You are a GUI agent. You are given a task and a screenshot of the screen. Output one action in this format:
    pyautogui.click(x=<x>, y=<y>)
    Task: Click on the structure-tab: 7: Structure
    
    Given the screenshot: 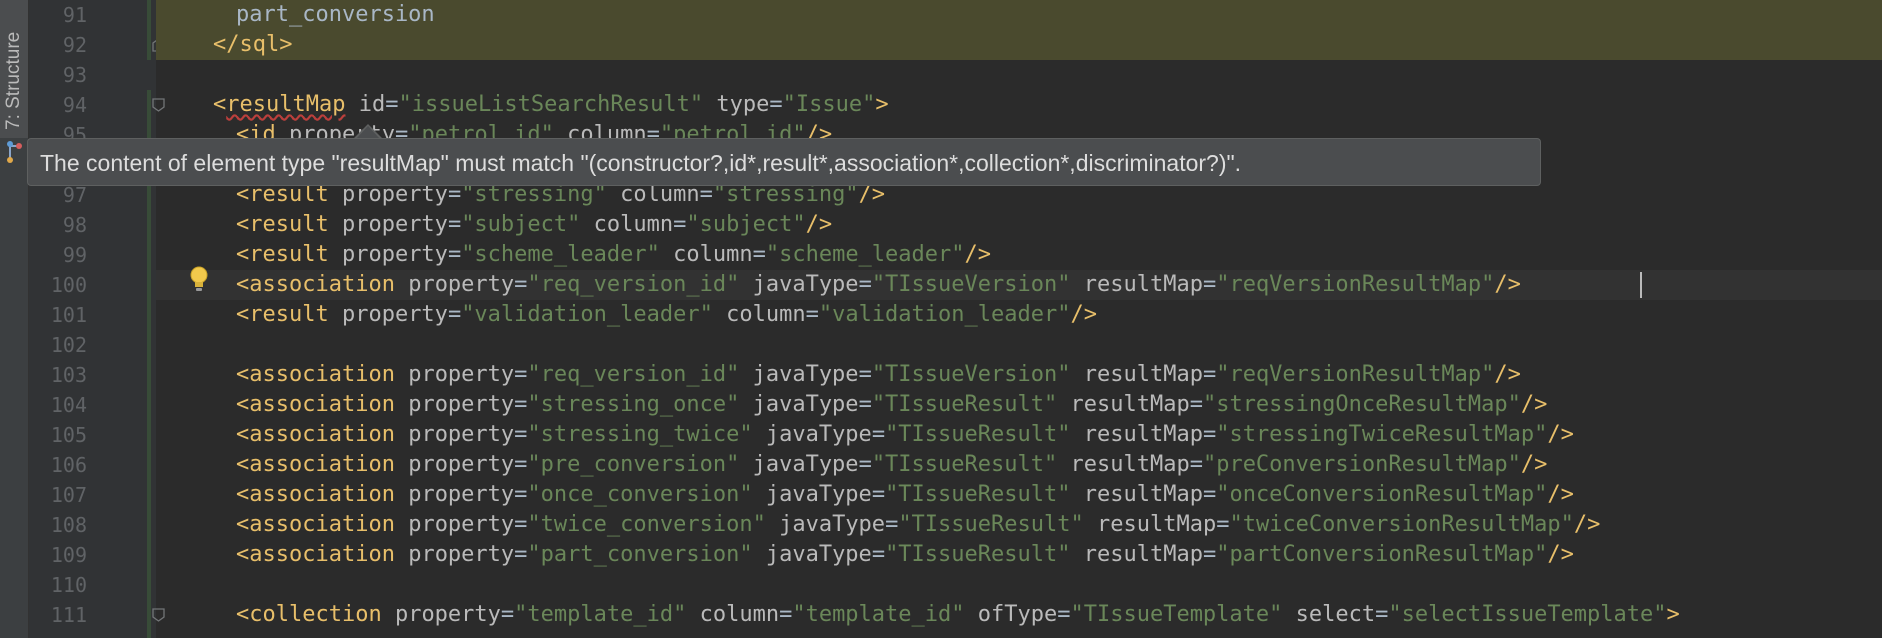 What is the action you would take?
    pyautogui.click(x=14, y=69)
    